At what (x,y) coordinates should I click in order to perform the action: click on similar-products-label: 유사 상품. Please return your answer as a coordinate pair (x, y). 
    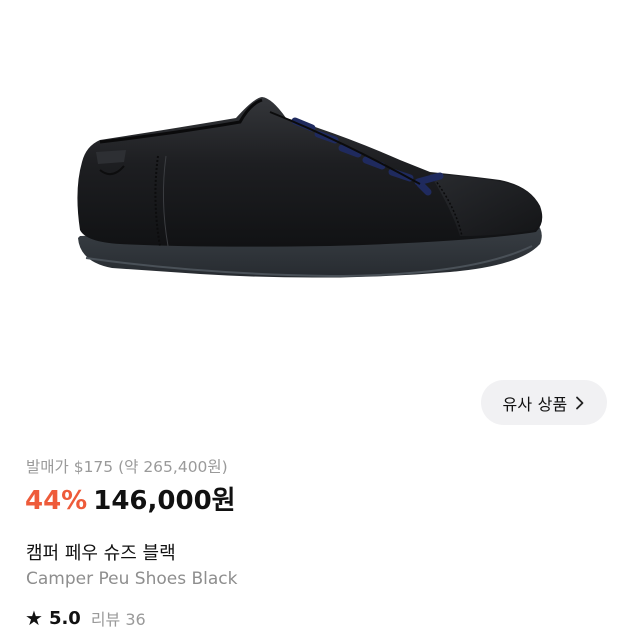
    Looking at the image, I should click on (535, 404).